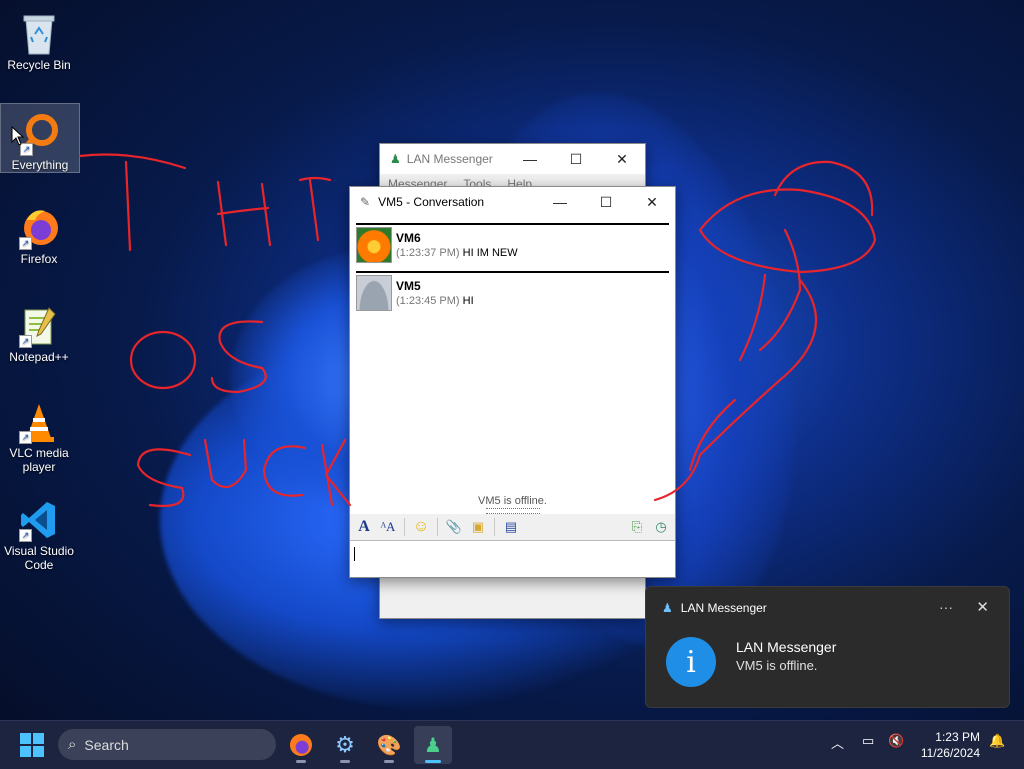  What do you see at coordinates (428, 301) in the screenshot?
I see `message-time: (1:23:45 PM)` at bounding box center [428, 301].